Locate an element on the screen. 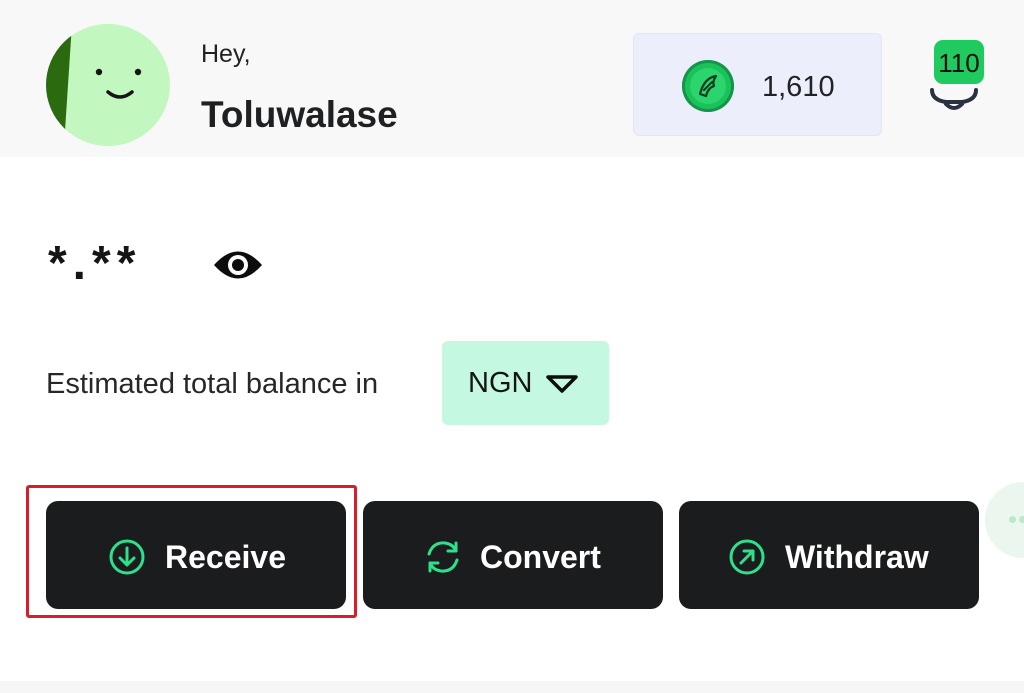  greeting-text: Hey, is located at coordinates (226, 54).